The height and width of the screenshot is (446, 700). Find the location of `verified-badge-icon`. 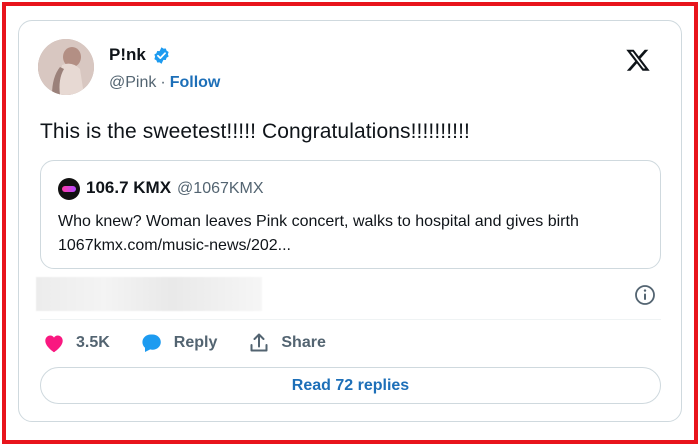

verified-badge-icon is located at coordinates (161, 55).